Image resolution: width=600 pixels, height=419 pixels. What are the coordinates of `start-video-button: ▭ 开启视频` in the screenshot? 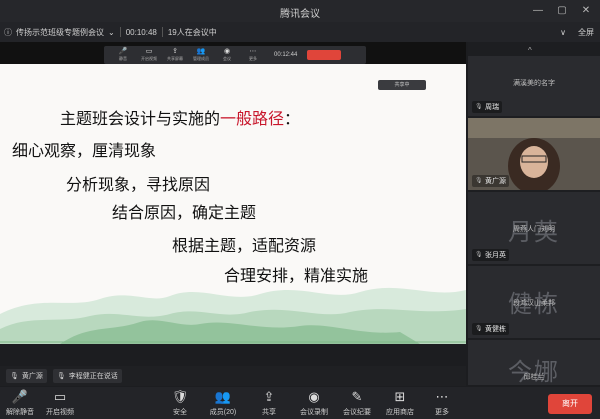 It's located at (60, 403).